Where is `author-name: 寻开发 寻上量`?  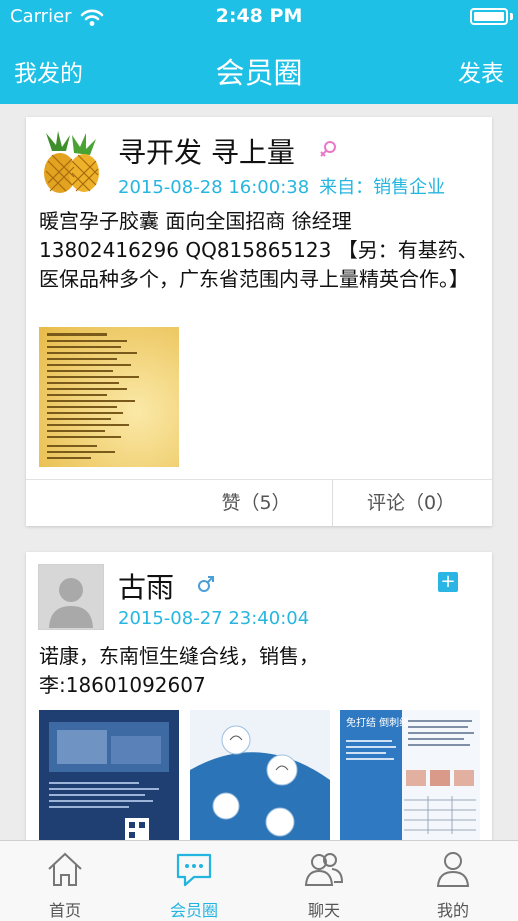
author-name: 寻开发 寻上量 is located at coordinates (206, 151).